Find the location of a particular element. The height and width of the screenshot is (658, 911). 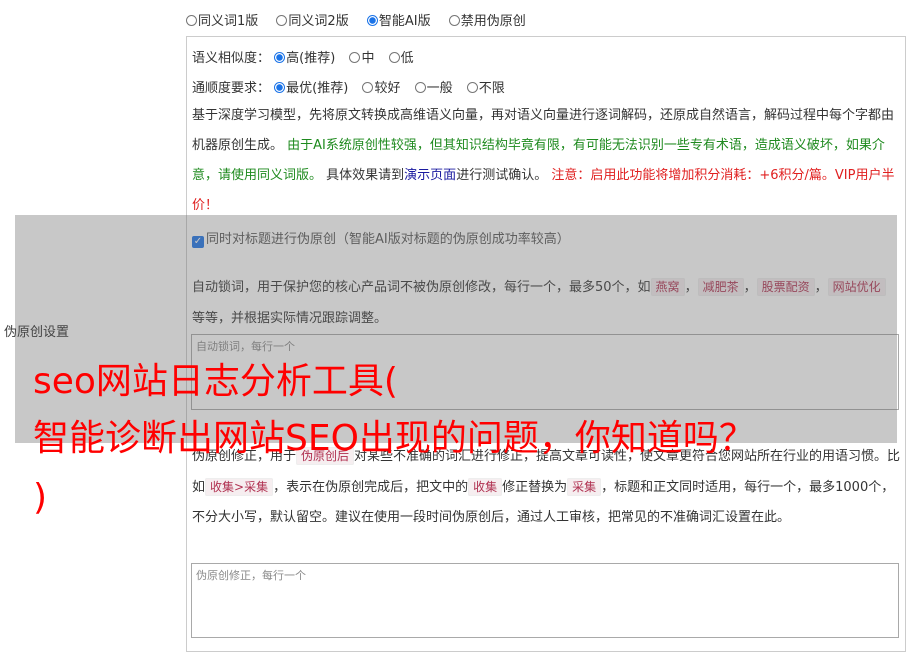

mode-option-disable: 禁用伪原创 is located at coordinates (487, 21).